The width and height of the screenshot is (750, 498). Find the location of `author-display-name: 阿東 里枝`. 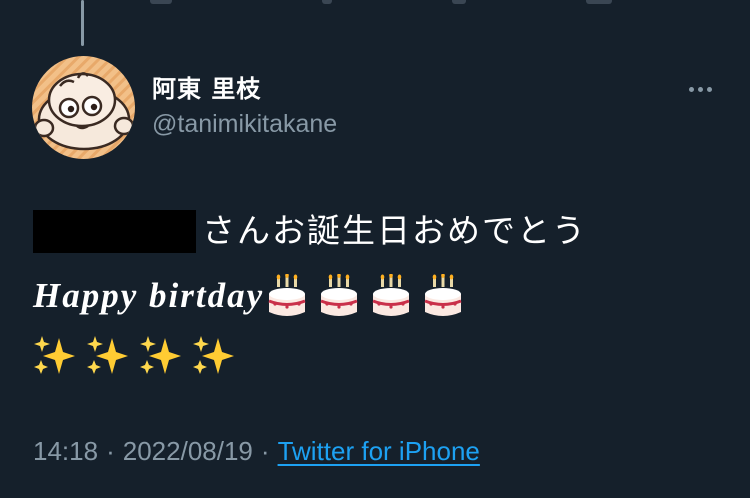

author-display-name: 阿東 里枝 is located at coordinates (244, 89).